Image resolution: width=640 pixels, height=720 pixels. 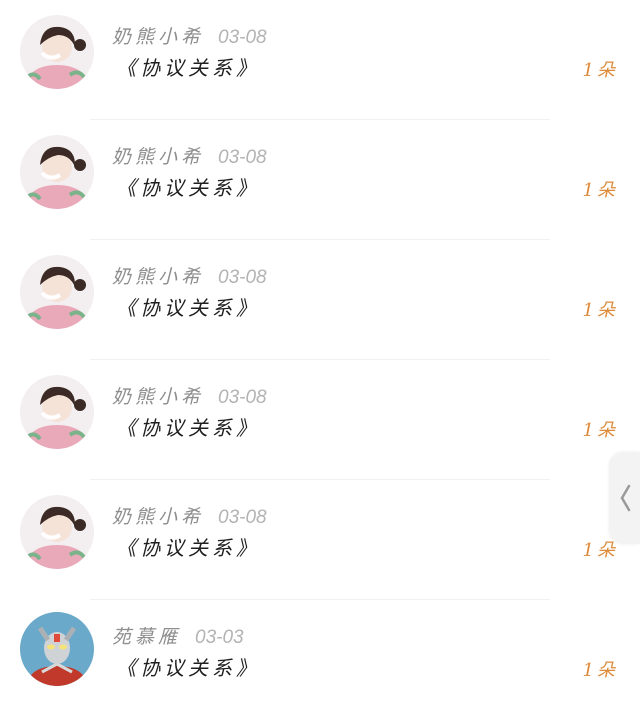 I want to click on side-drawer-handle, so click(x=625, y=498).